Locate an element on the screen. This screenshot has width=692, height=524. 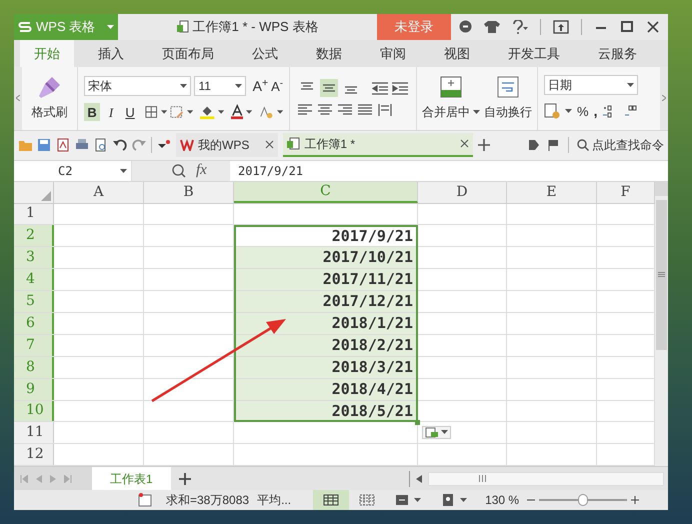
paintbrush-icon is located at coordinates (50, 87).